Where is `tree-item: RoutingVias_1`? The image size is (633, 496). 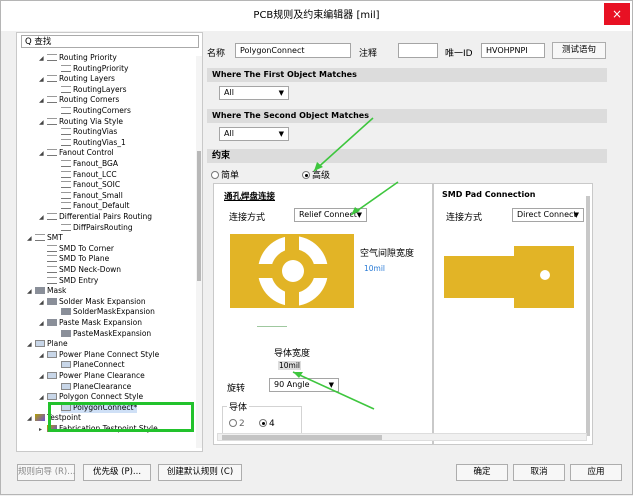 tree-item: RoutingVias_1 is located at coordinates (93, 143).